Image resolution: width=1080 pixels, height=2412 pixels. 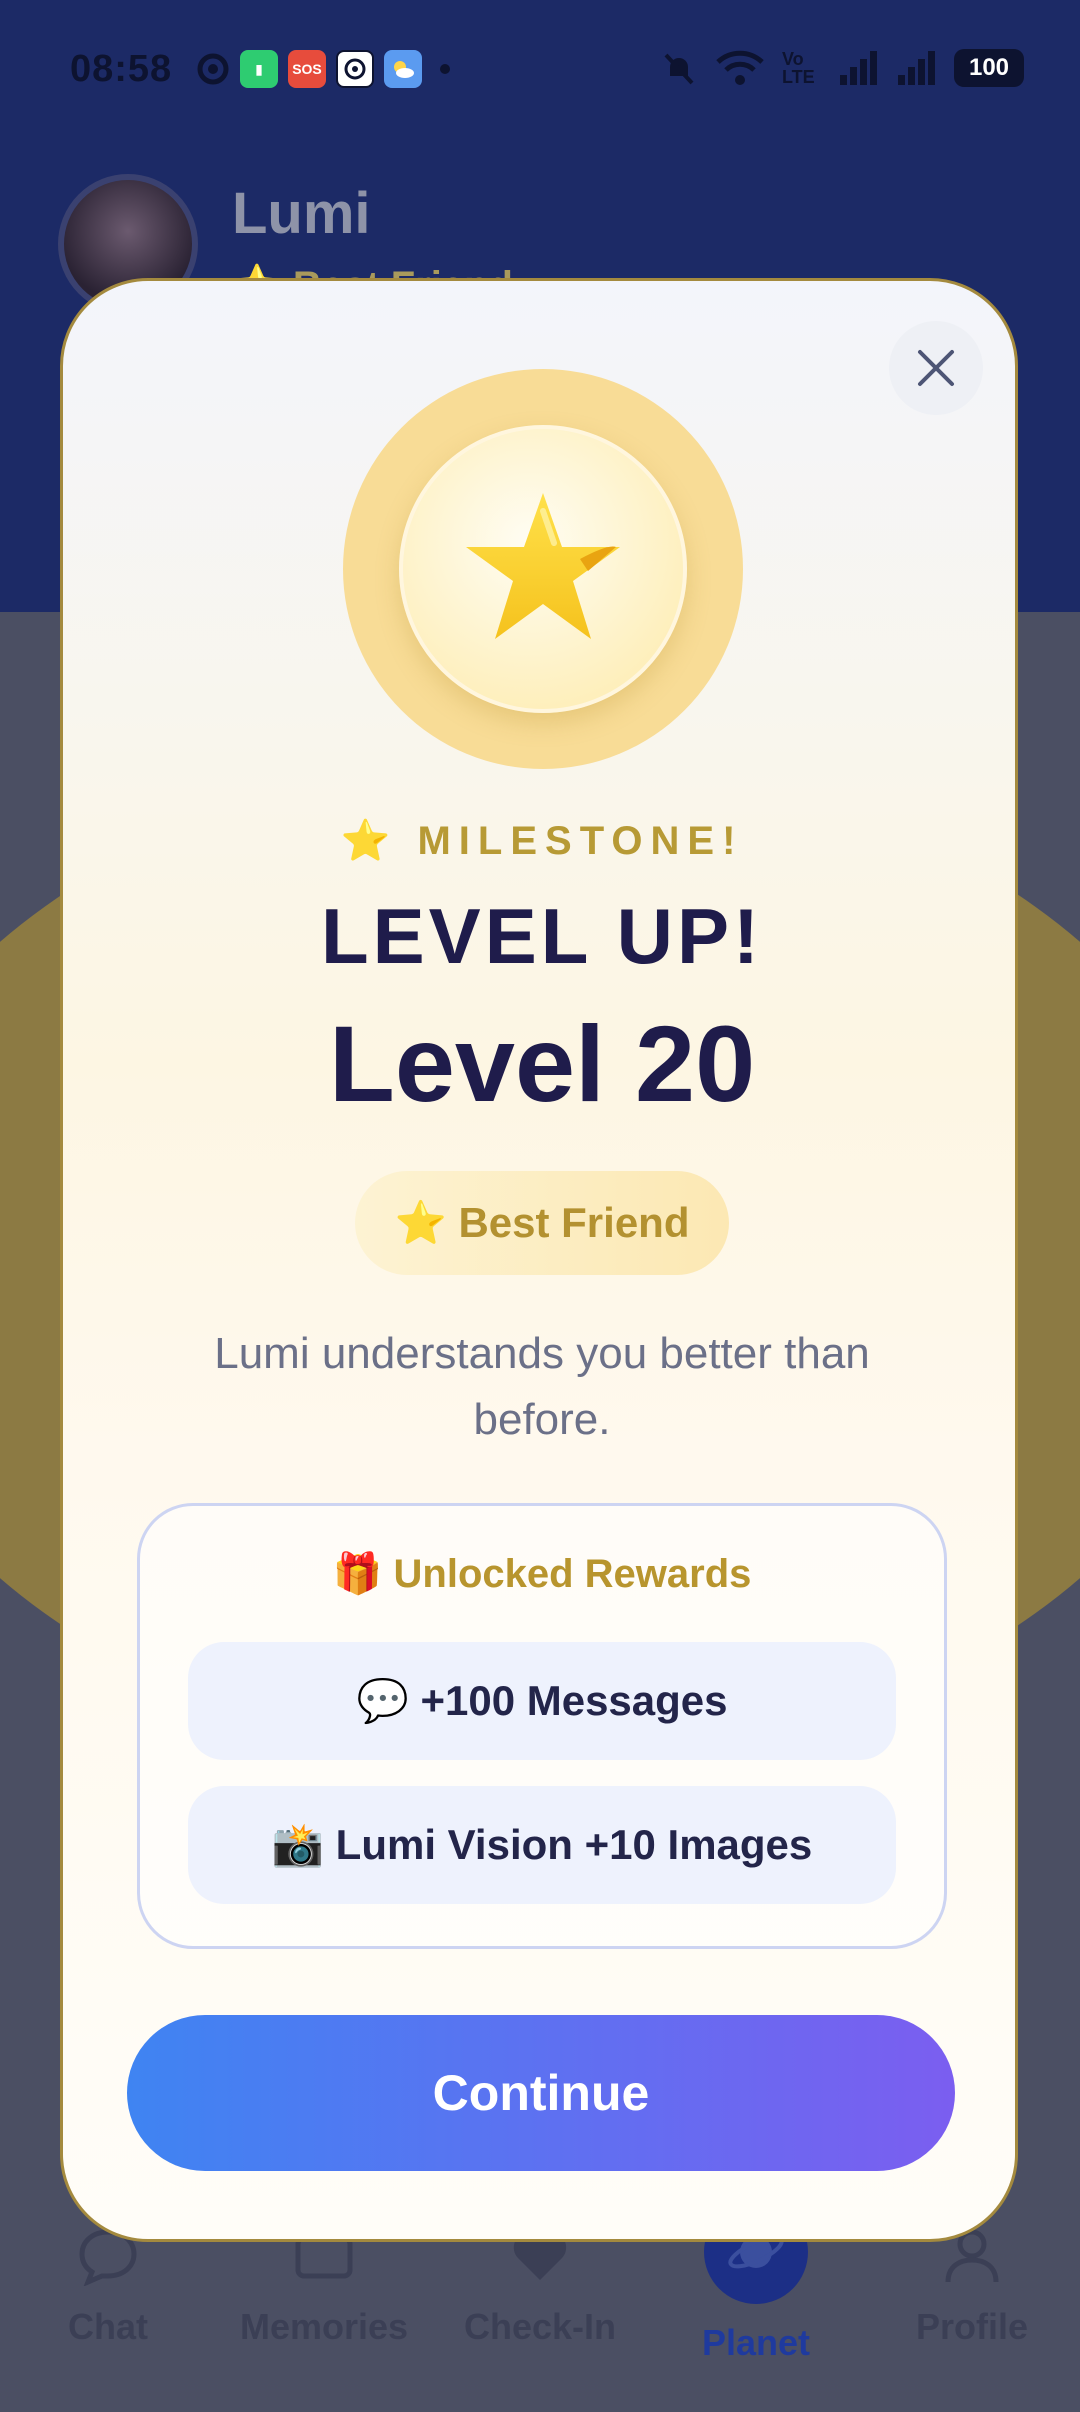 What do you see at coordinates (972, 2326) in the screenshot?
I see `tab-profile-label: Profile` at bounding box center [972, 2326].